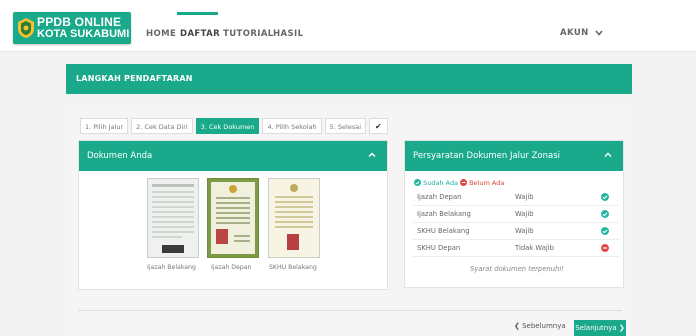  Describe the element at coordinates (104, 126) in the screenshot. I see `step-pilih-jalur: 1. Pilih Jalur` at that location.